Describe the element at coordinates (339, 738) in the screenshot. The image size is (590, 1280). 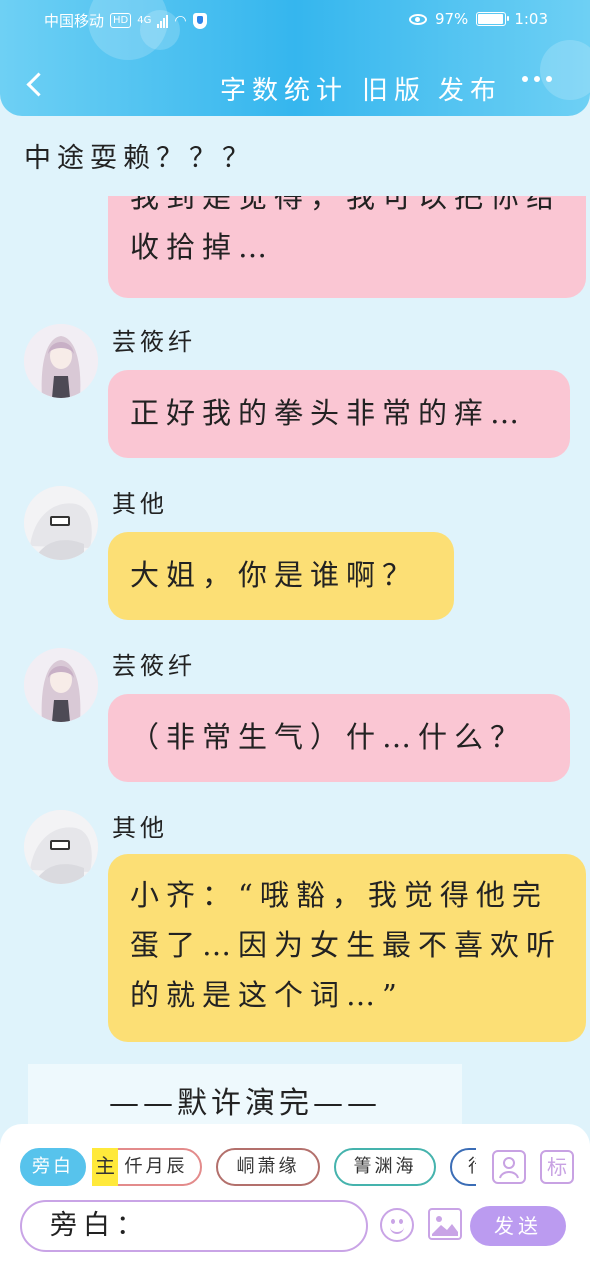
I see `message-bubble: （非常生气）什…什么？` at that location.